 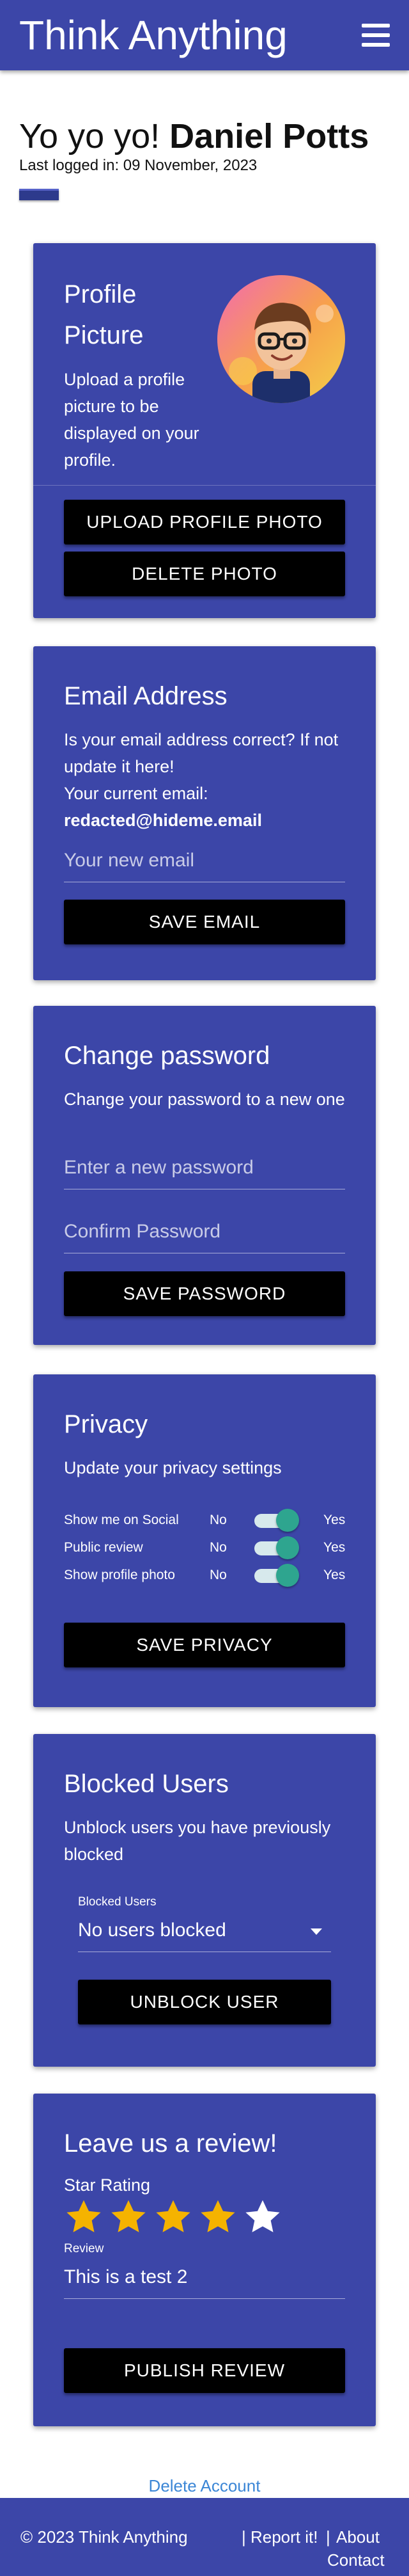 I want to click on user-name: Daniel Potts, so click(x=269, y=136).